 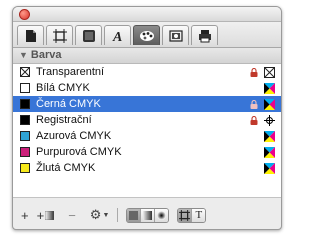 I want to click on svg-text: A, so click(x=117, y=36).